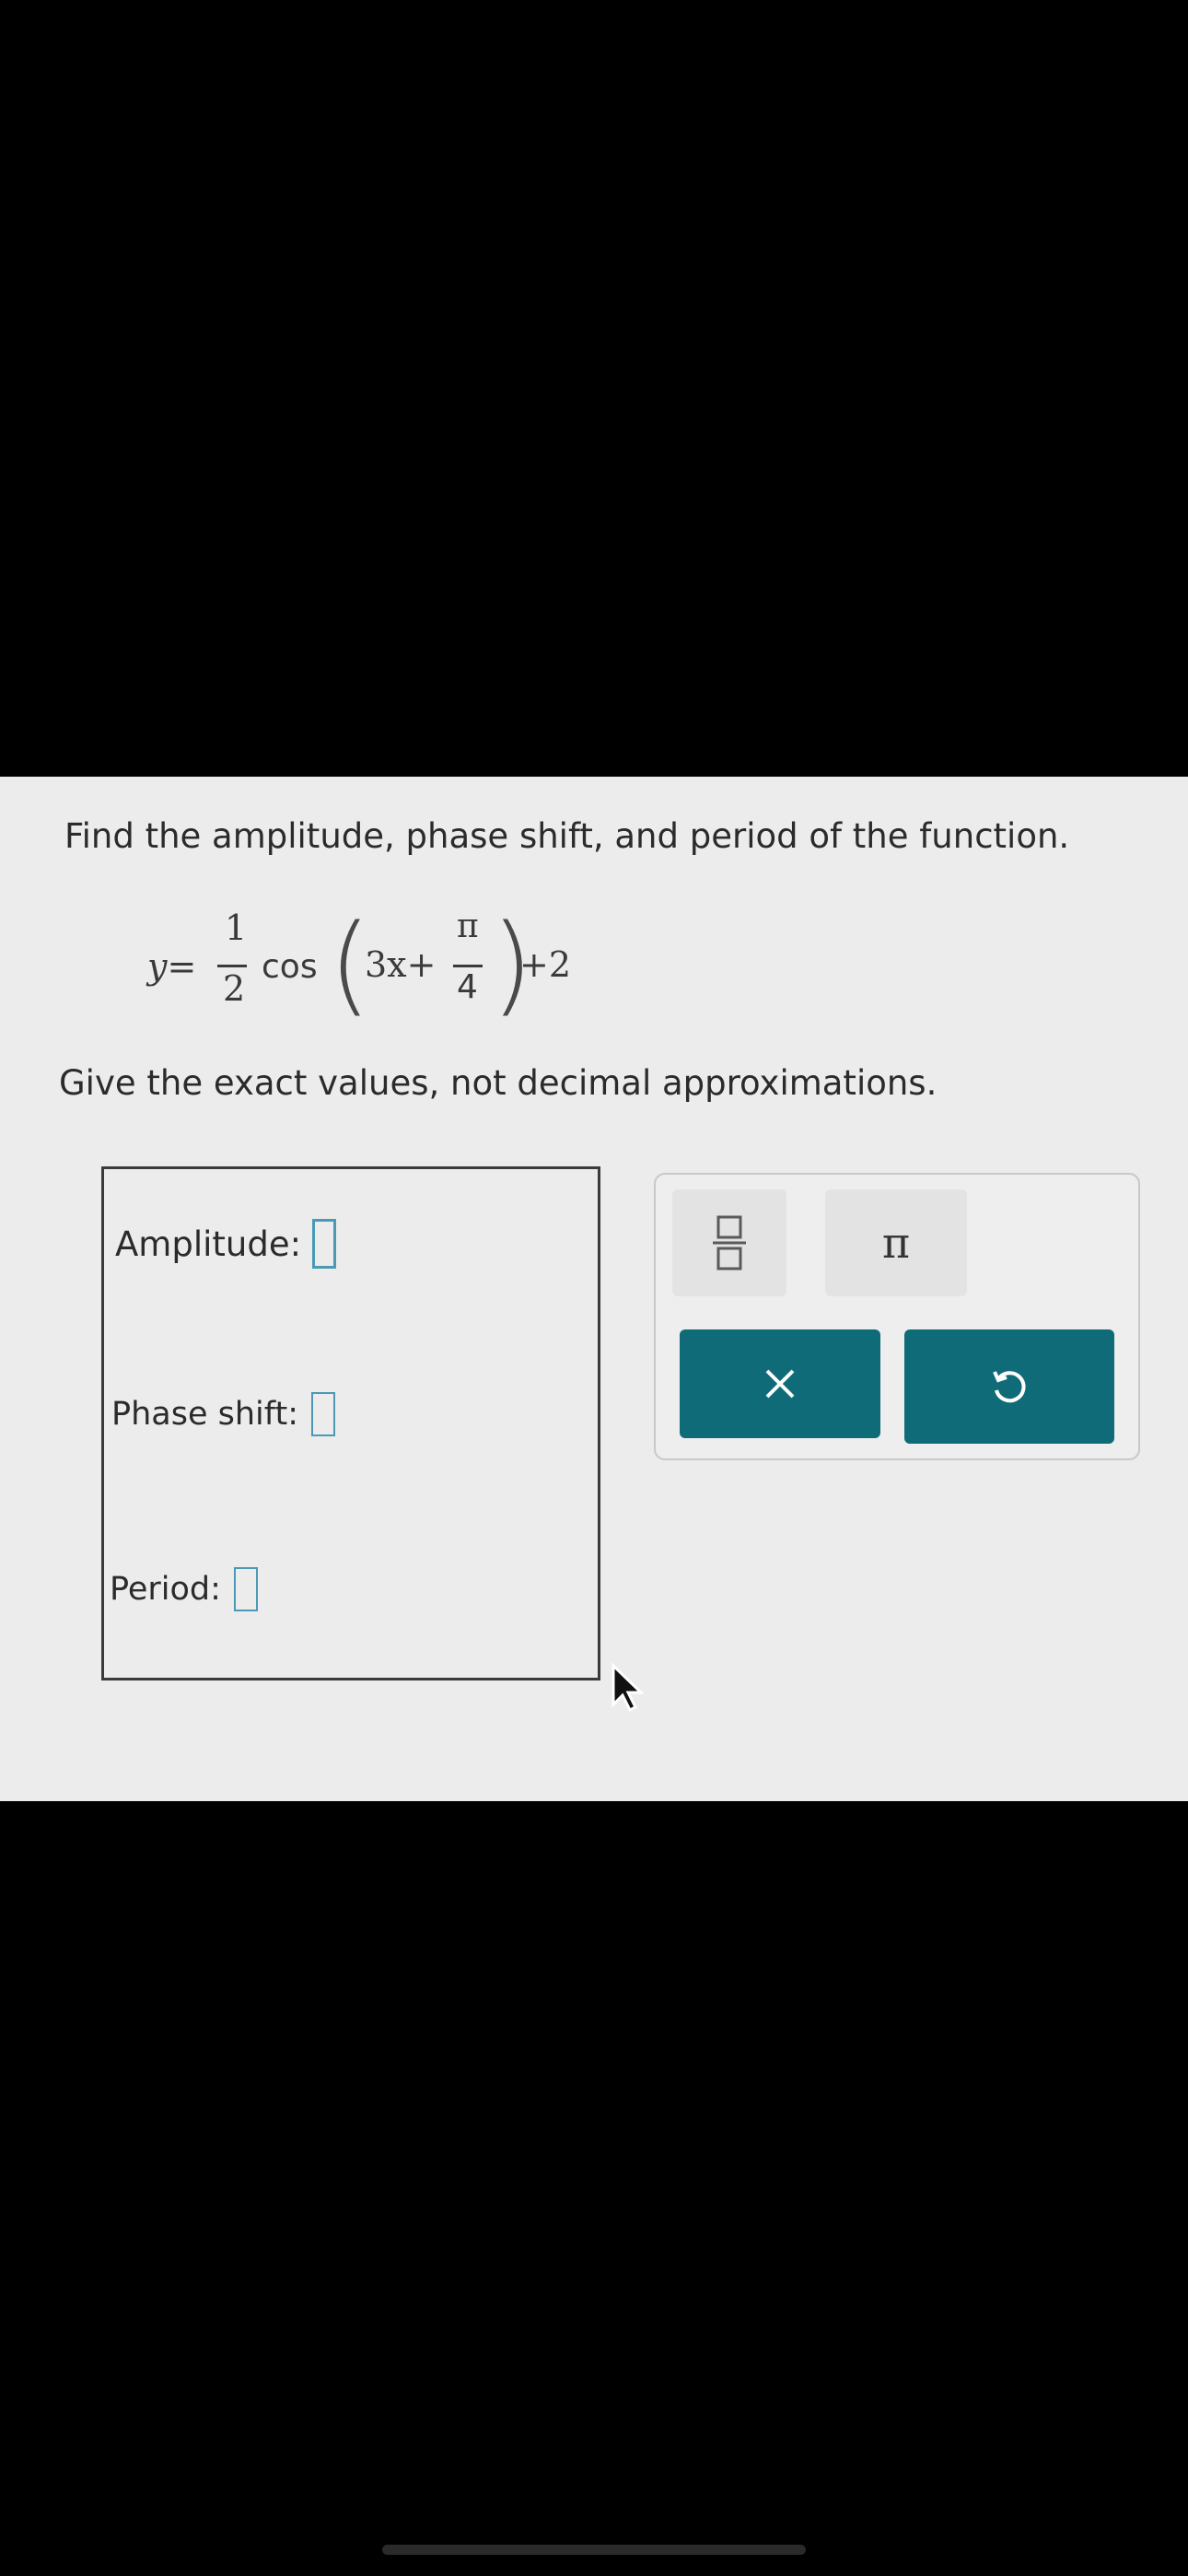 The height and width of the screenshot is (2576, 1188). What do you see at coordinates (324, 1244) in the screenshot?
I see `amplitude-input` at bounding box center [324, 1244].